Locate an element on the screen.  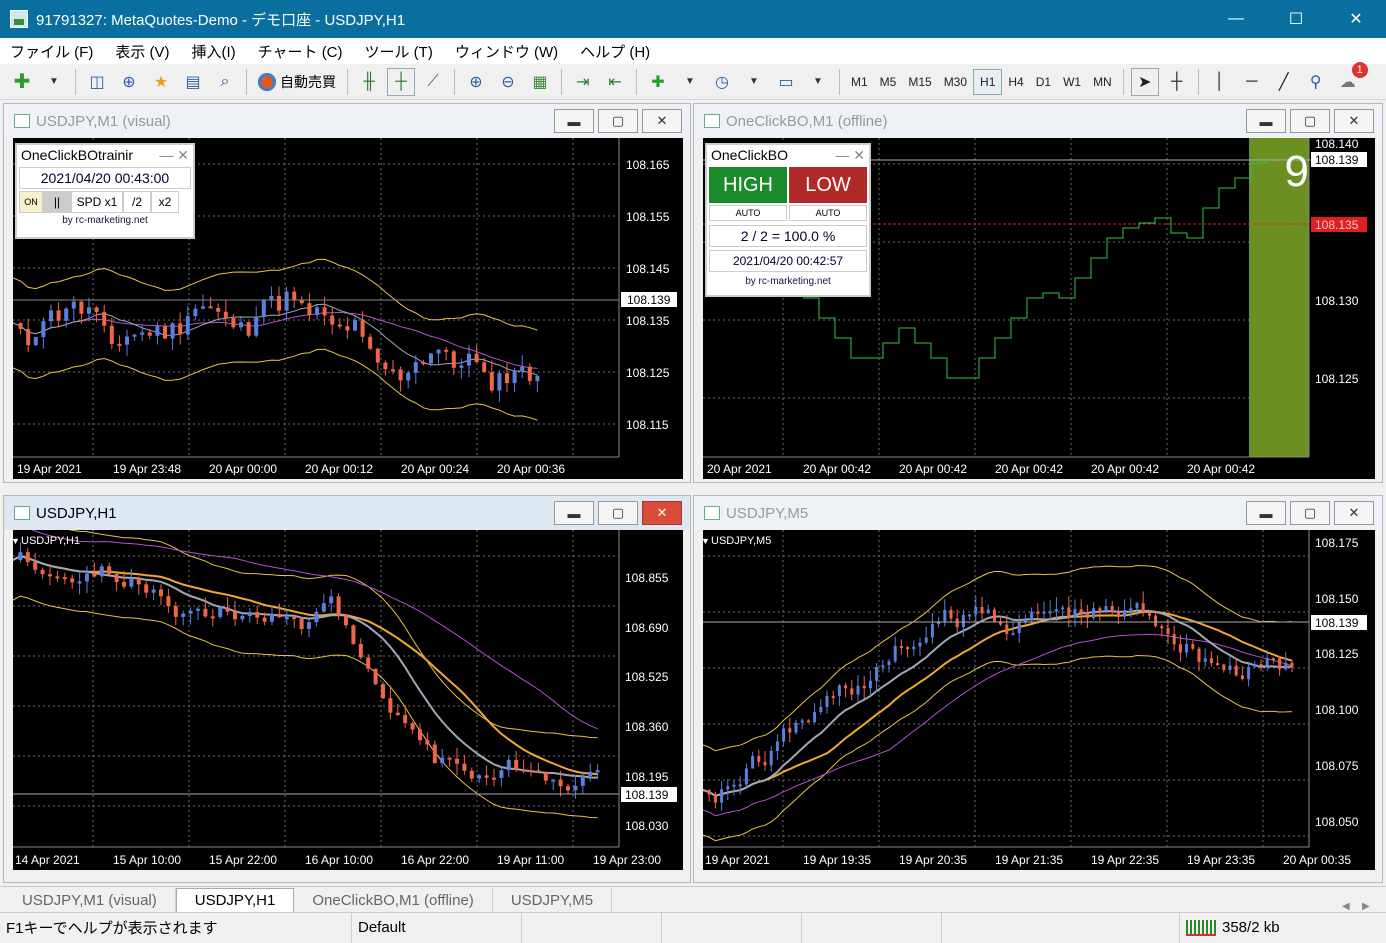
menu-tools: ツール (T) is located at coordinates (399, 51).